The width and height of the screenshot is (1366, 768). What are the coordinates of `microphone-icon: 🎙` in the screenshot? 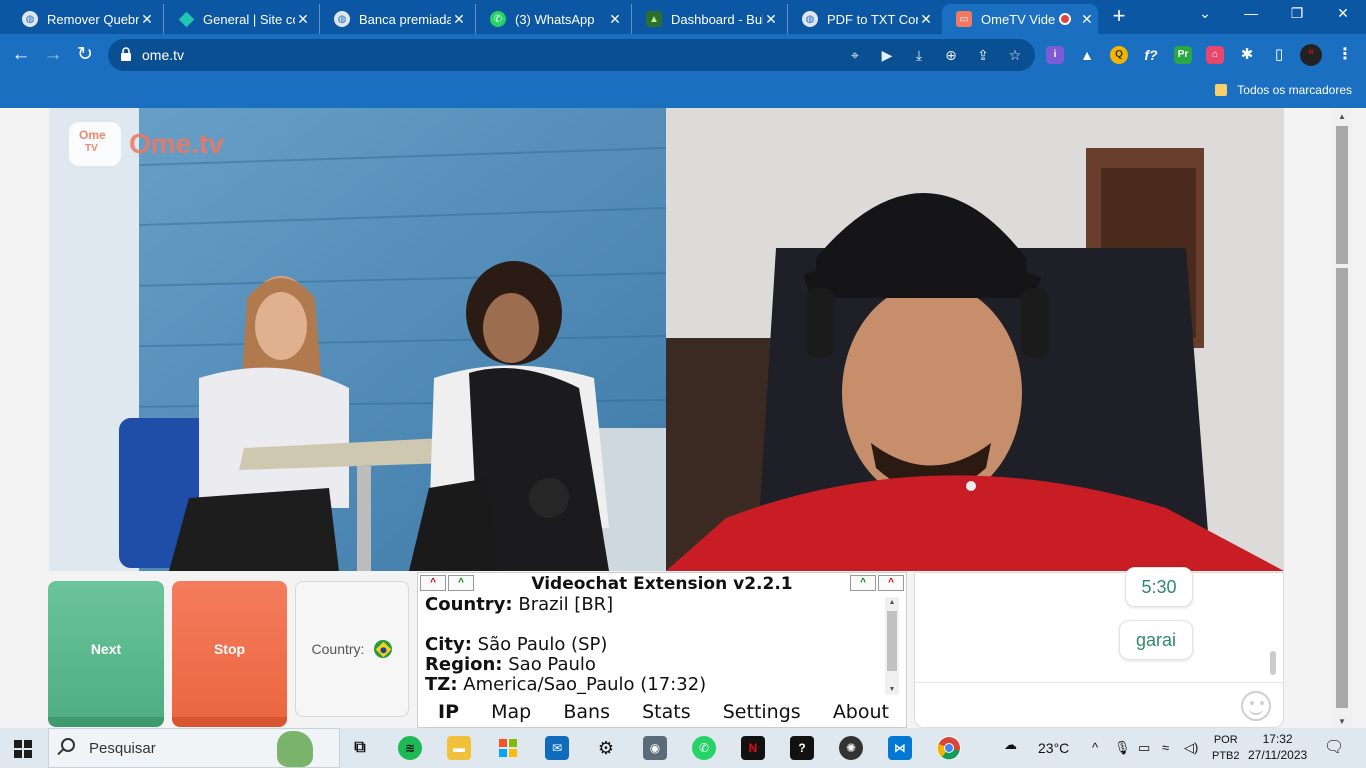 It's located at (1122, 748).